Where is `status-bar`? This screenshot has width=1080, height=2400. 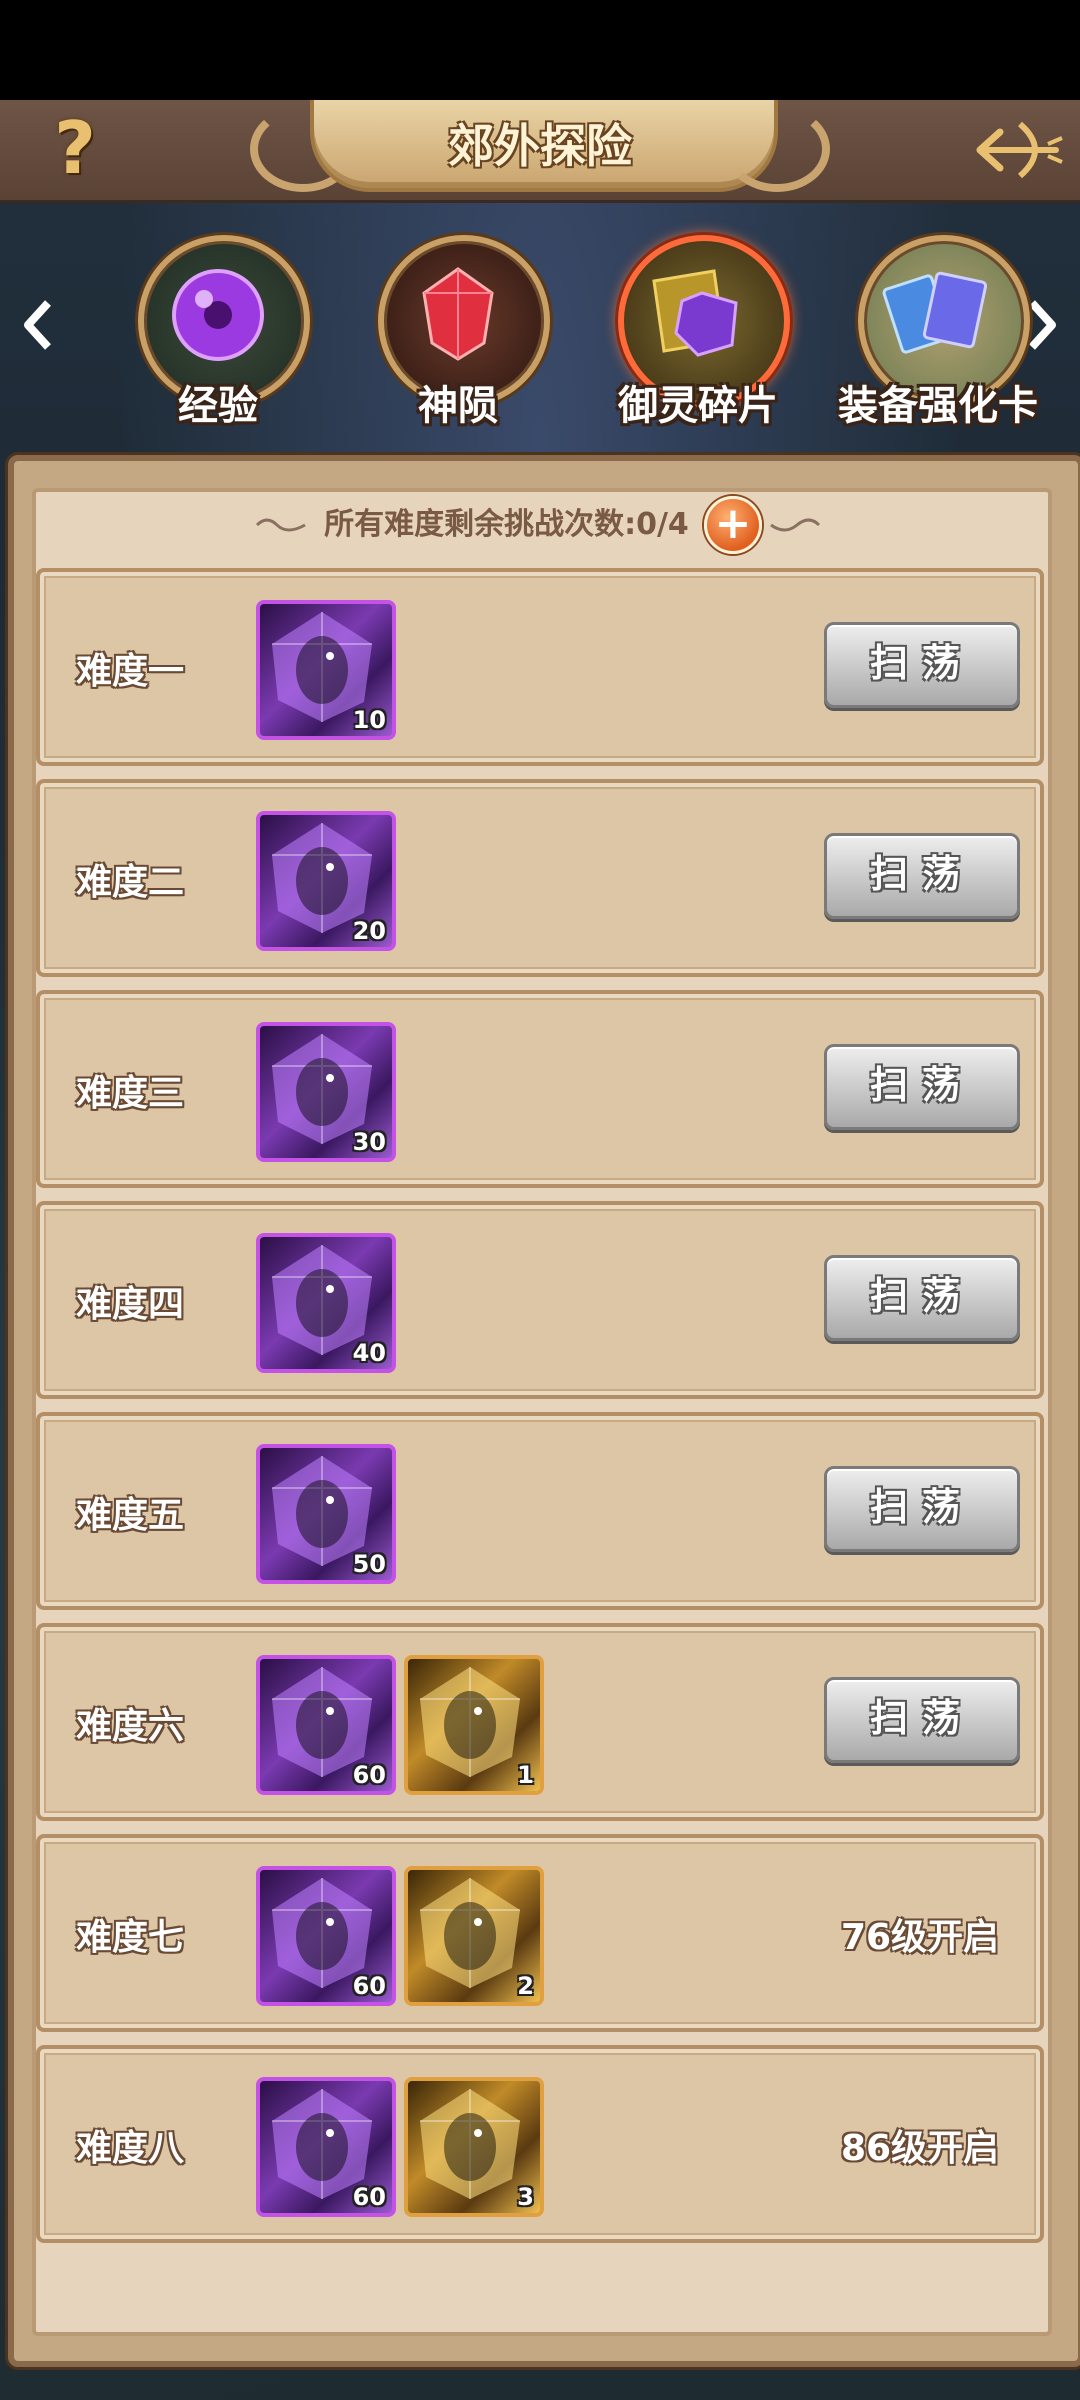
status-bar is located at coordinates (540, 50).